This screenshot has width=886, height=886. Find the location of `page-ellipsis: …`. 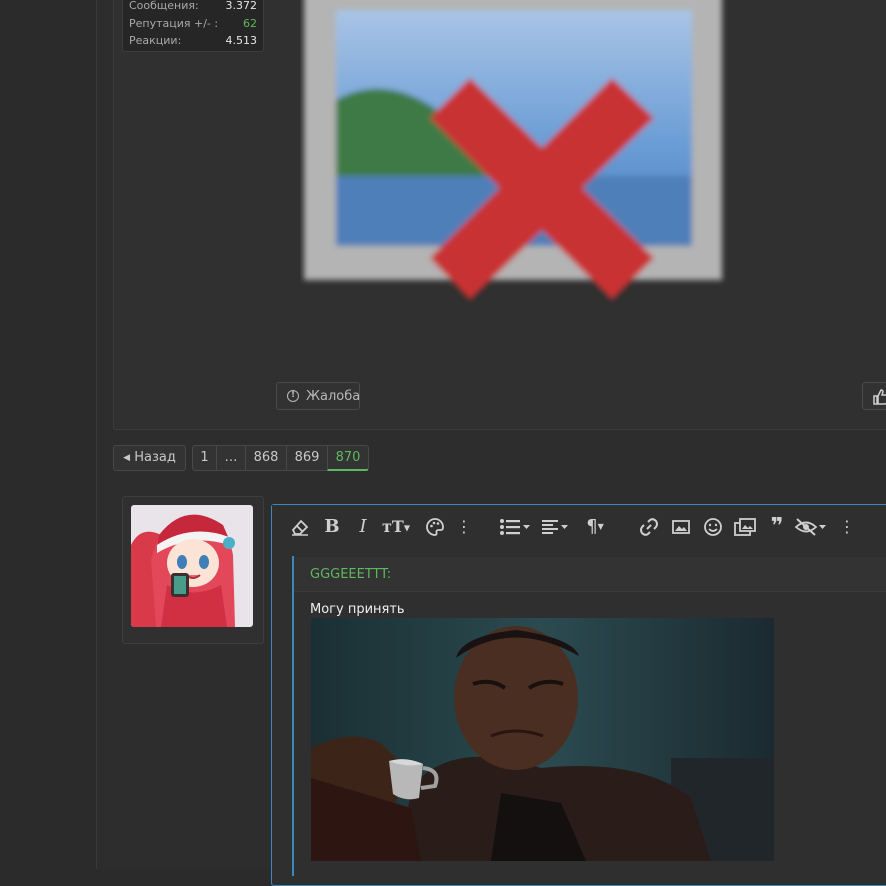

page-ellipsis: … is located at coordinates (231, 458).